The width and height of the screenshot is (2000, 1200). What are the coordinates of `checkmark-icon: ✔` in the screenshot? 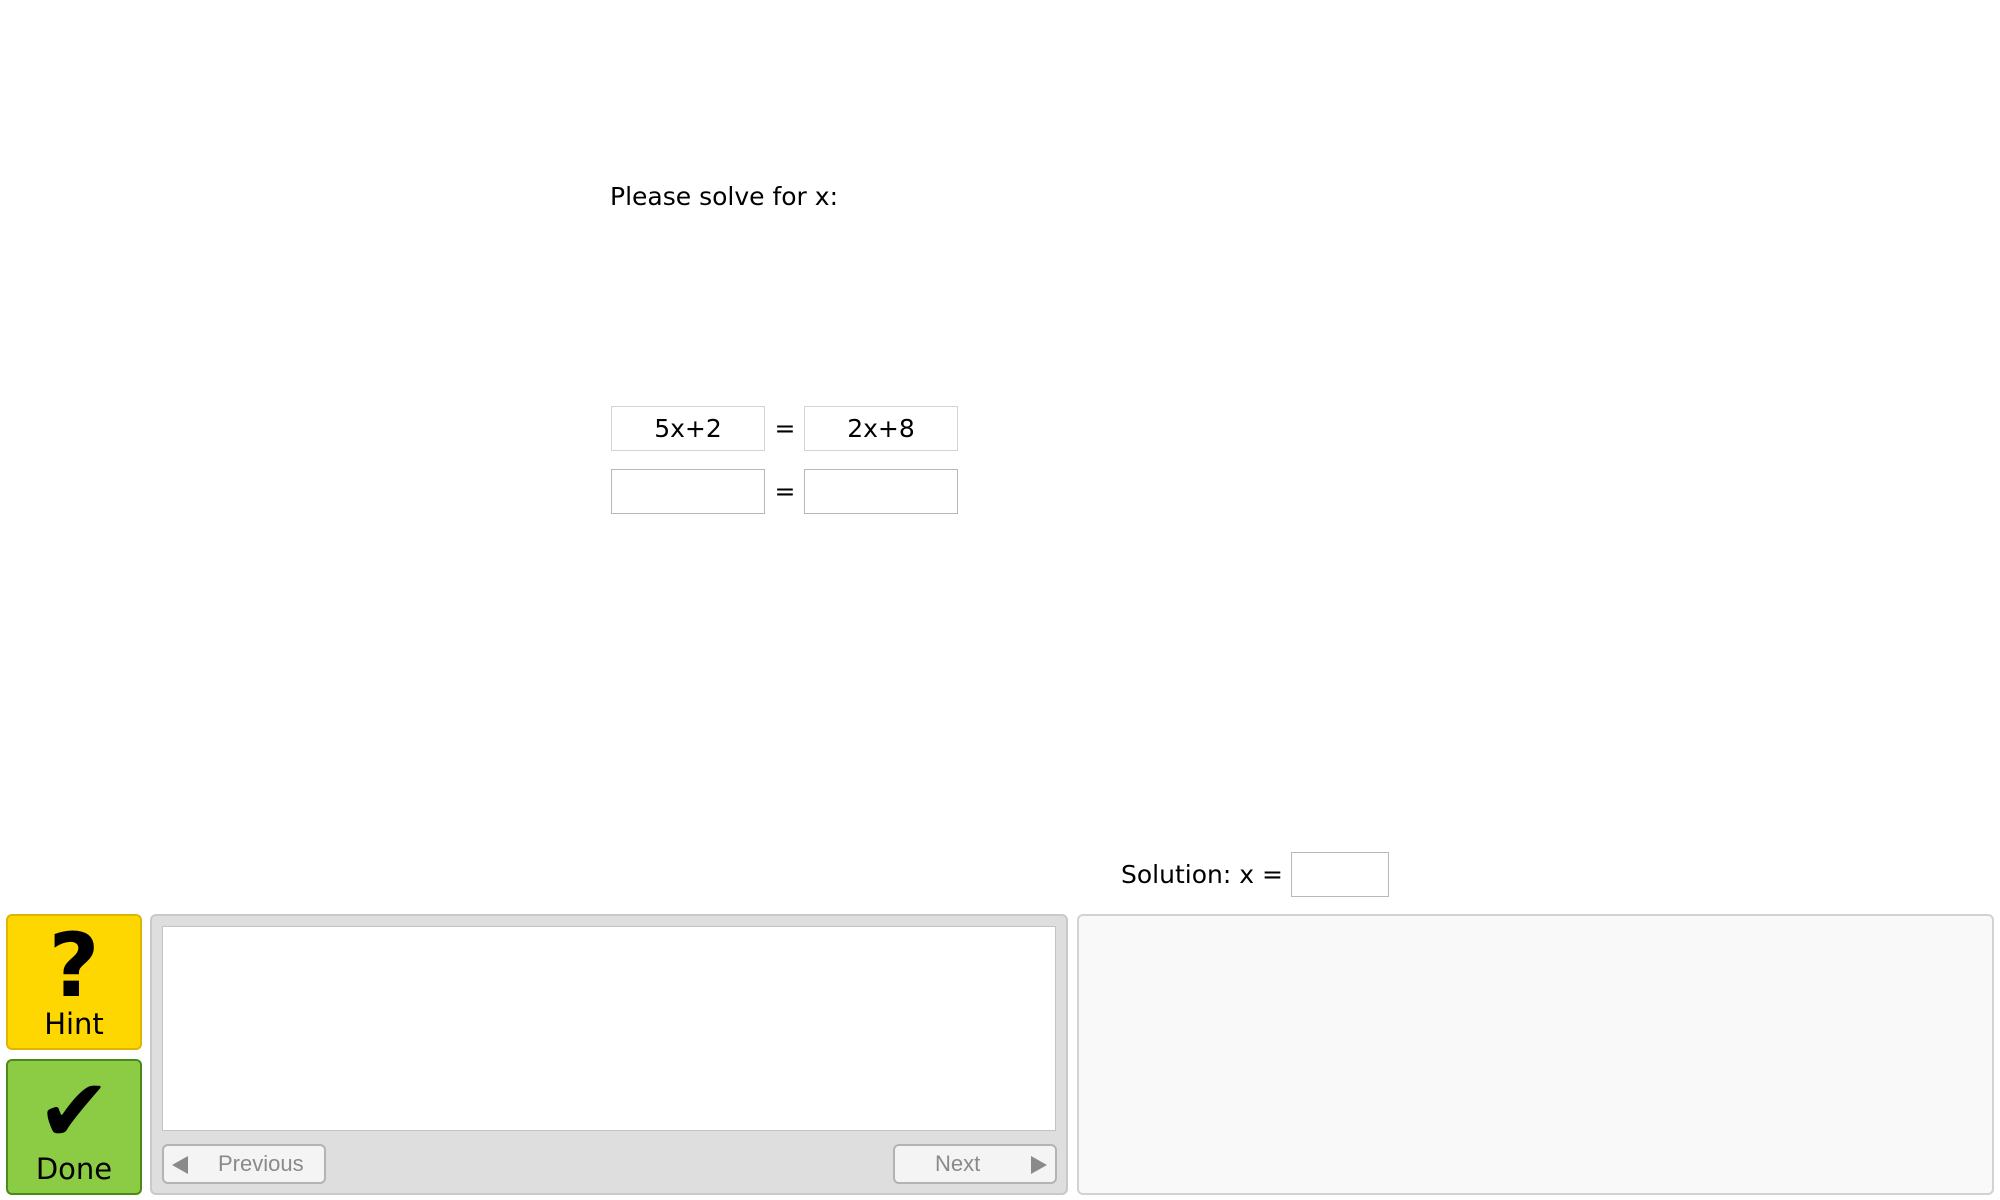 It's located at (74, 1110).